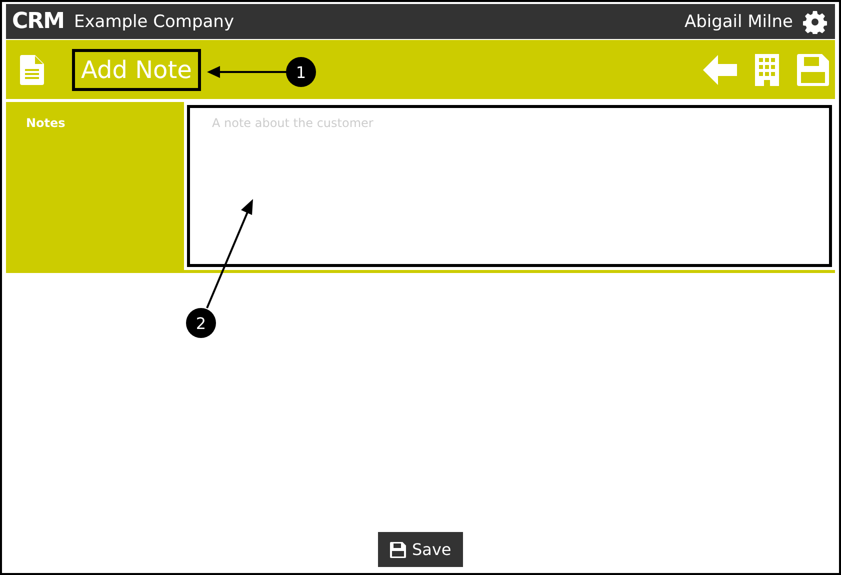  Describe the element at coordinates (815, 22) in the screenshot. I see `settings-icon` at that location.